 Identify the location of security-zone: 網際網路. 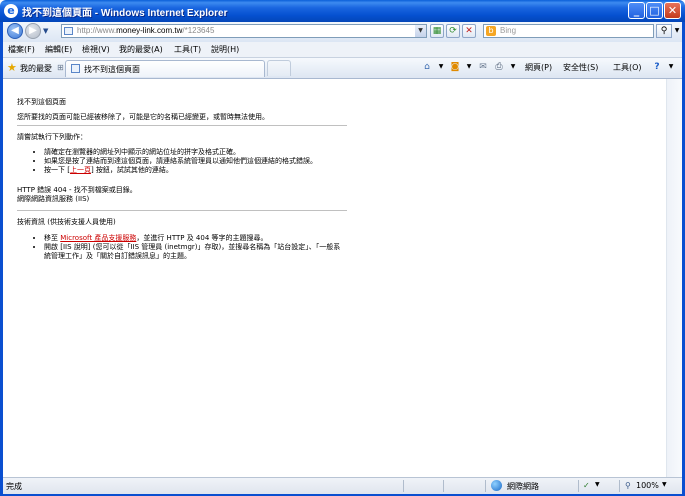
(523, 486).